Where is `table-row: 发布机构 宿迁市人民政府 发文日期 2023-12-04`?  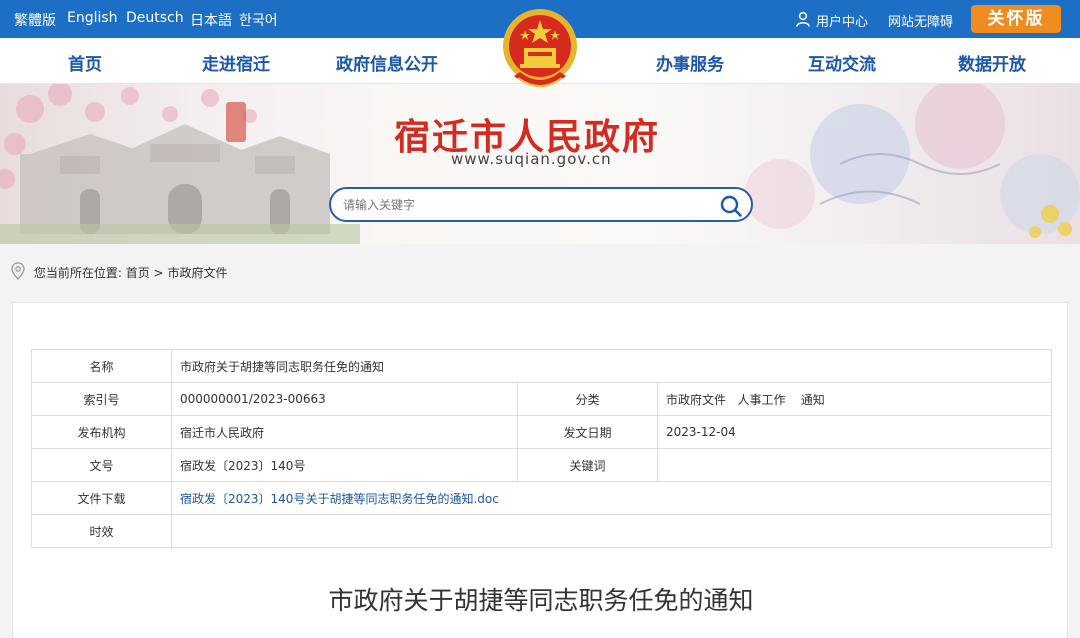 table-row: 发布机构 宿迁市人民政府 发文日期 2023-12-04 is located at coordinates (541, 432).